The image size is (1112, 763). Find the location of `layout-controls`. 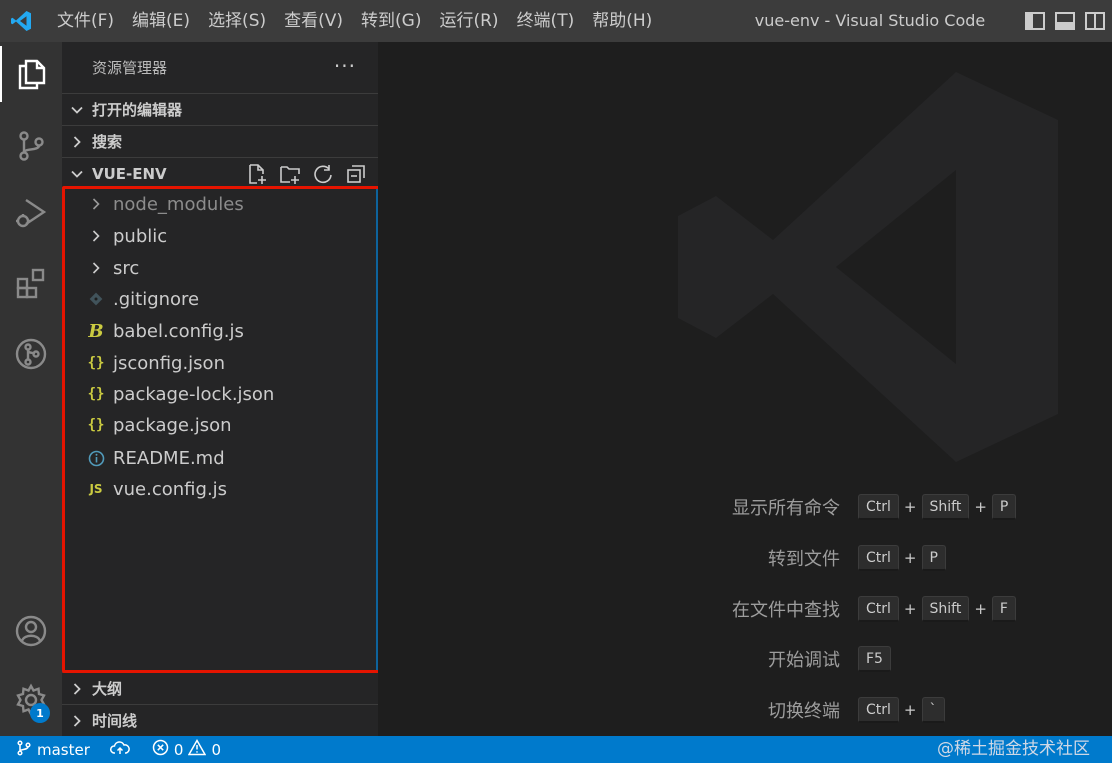

layout-controls is located at coordinates (1065, 21).